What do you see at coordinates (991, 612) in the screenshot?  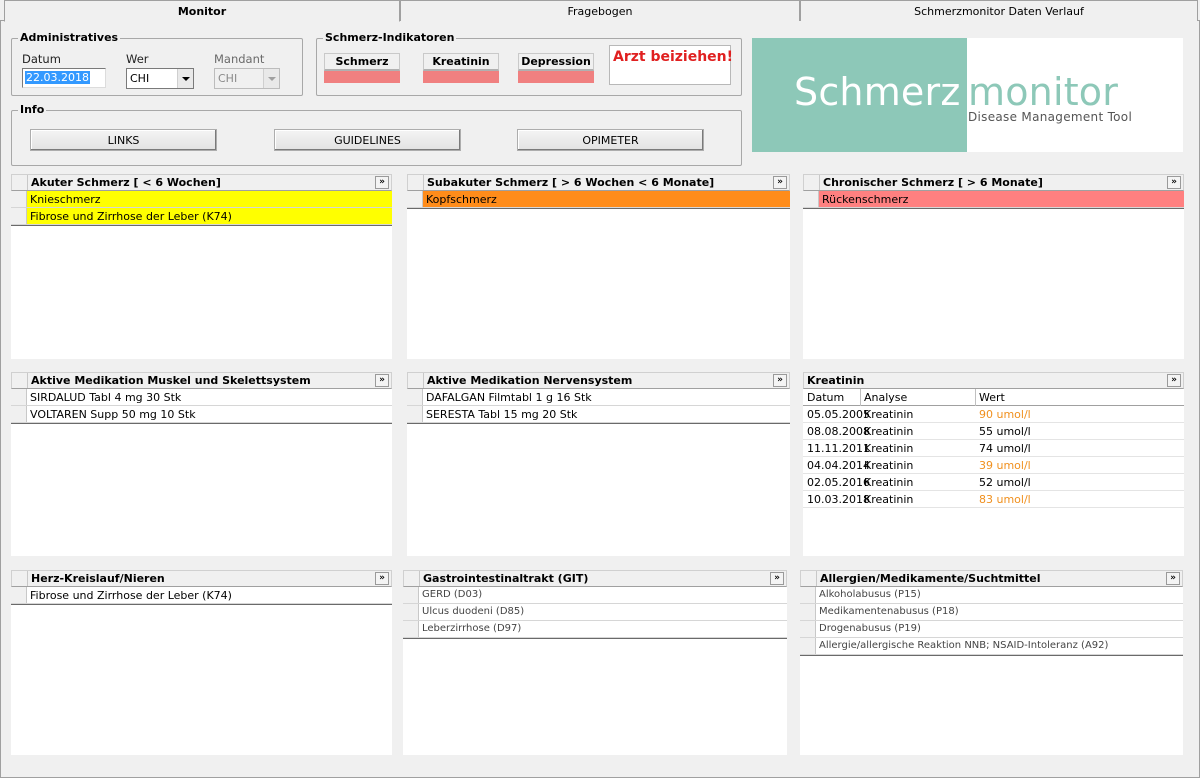 I see `list-item: Medikamentenabusus (P18)` at bounding box center [991, 612].